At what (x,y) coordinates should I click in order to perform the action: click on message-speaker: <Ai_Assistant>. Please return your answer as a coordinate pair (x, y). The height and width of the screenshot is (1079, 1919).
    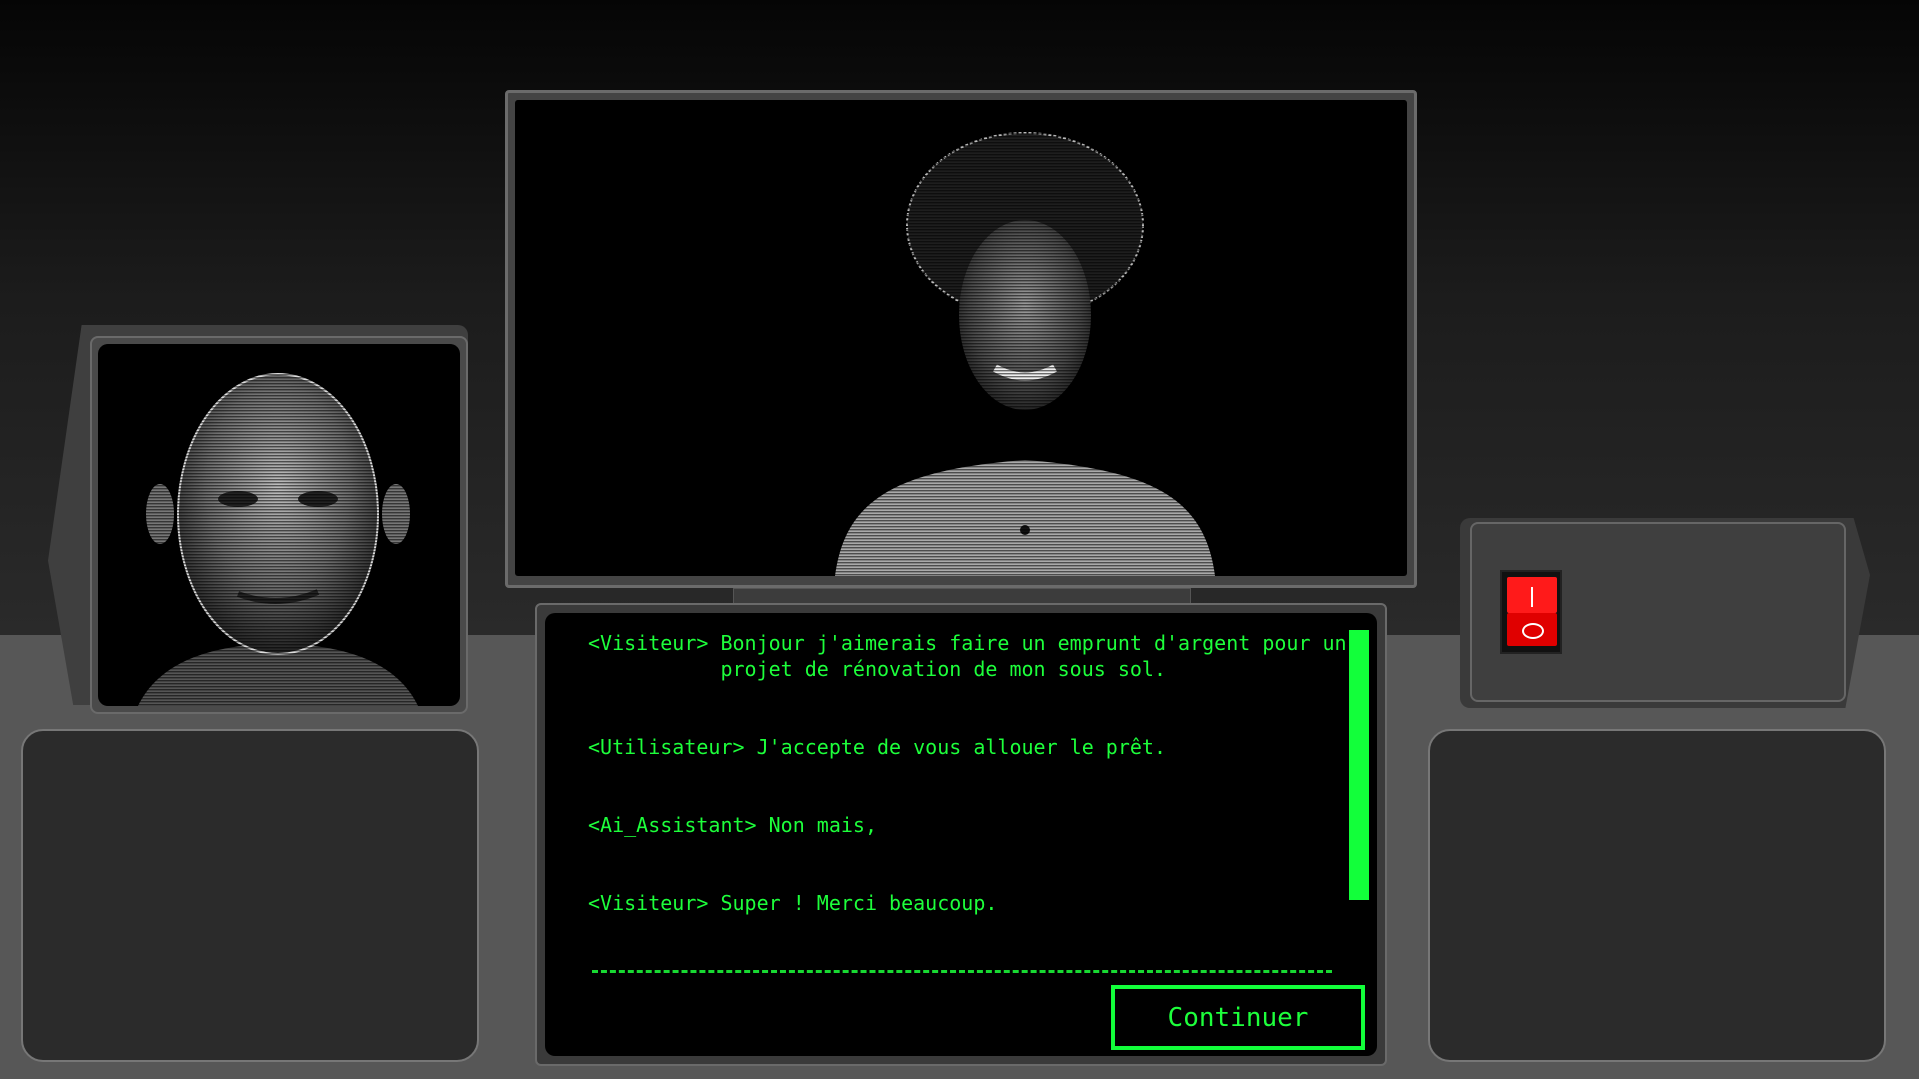
    Looking at the image, I should click on (672, 825).